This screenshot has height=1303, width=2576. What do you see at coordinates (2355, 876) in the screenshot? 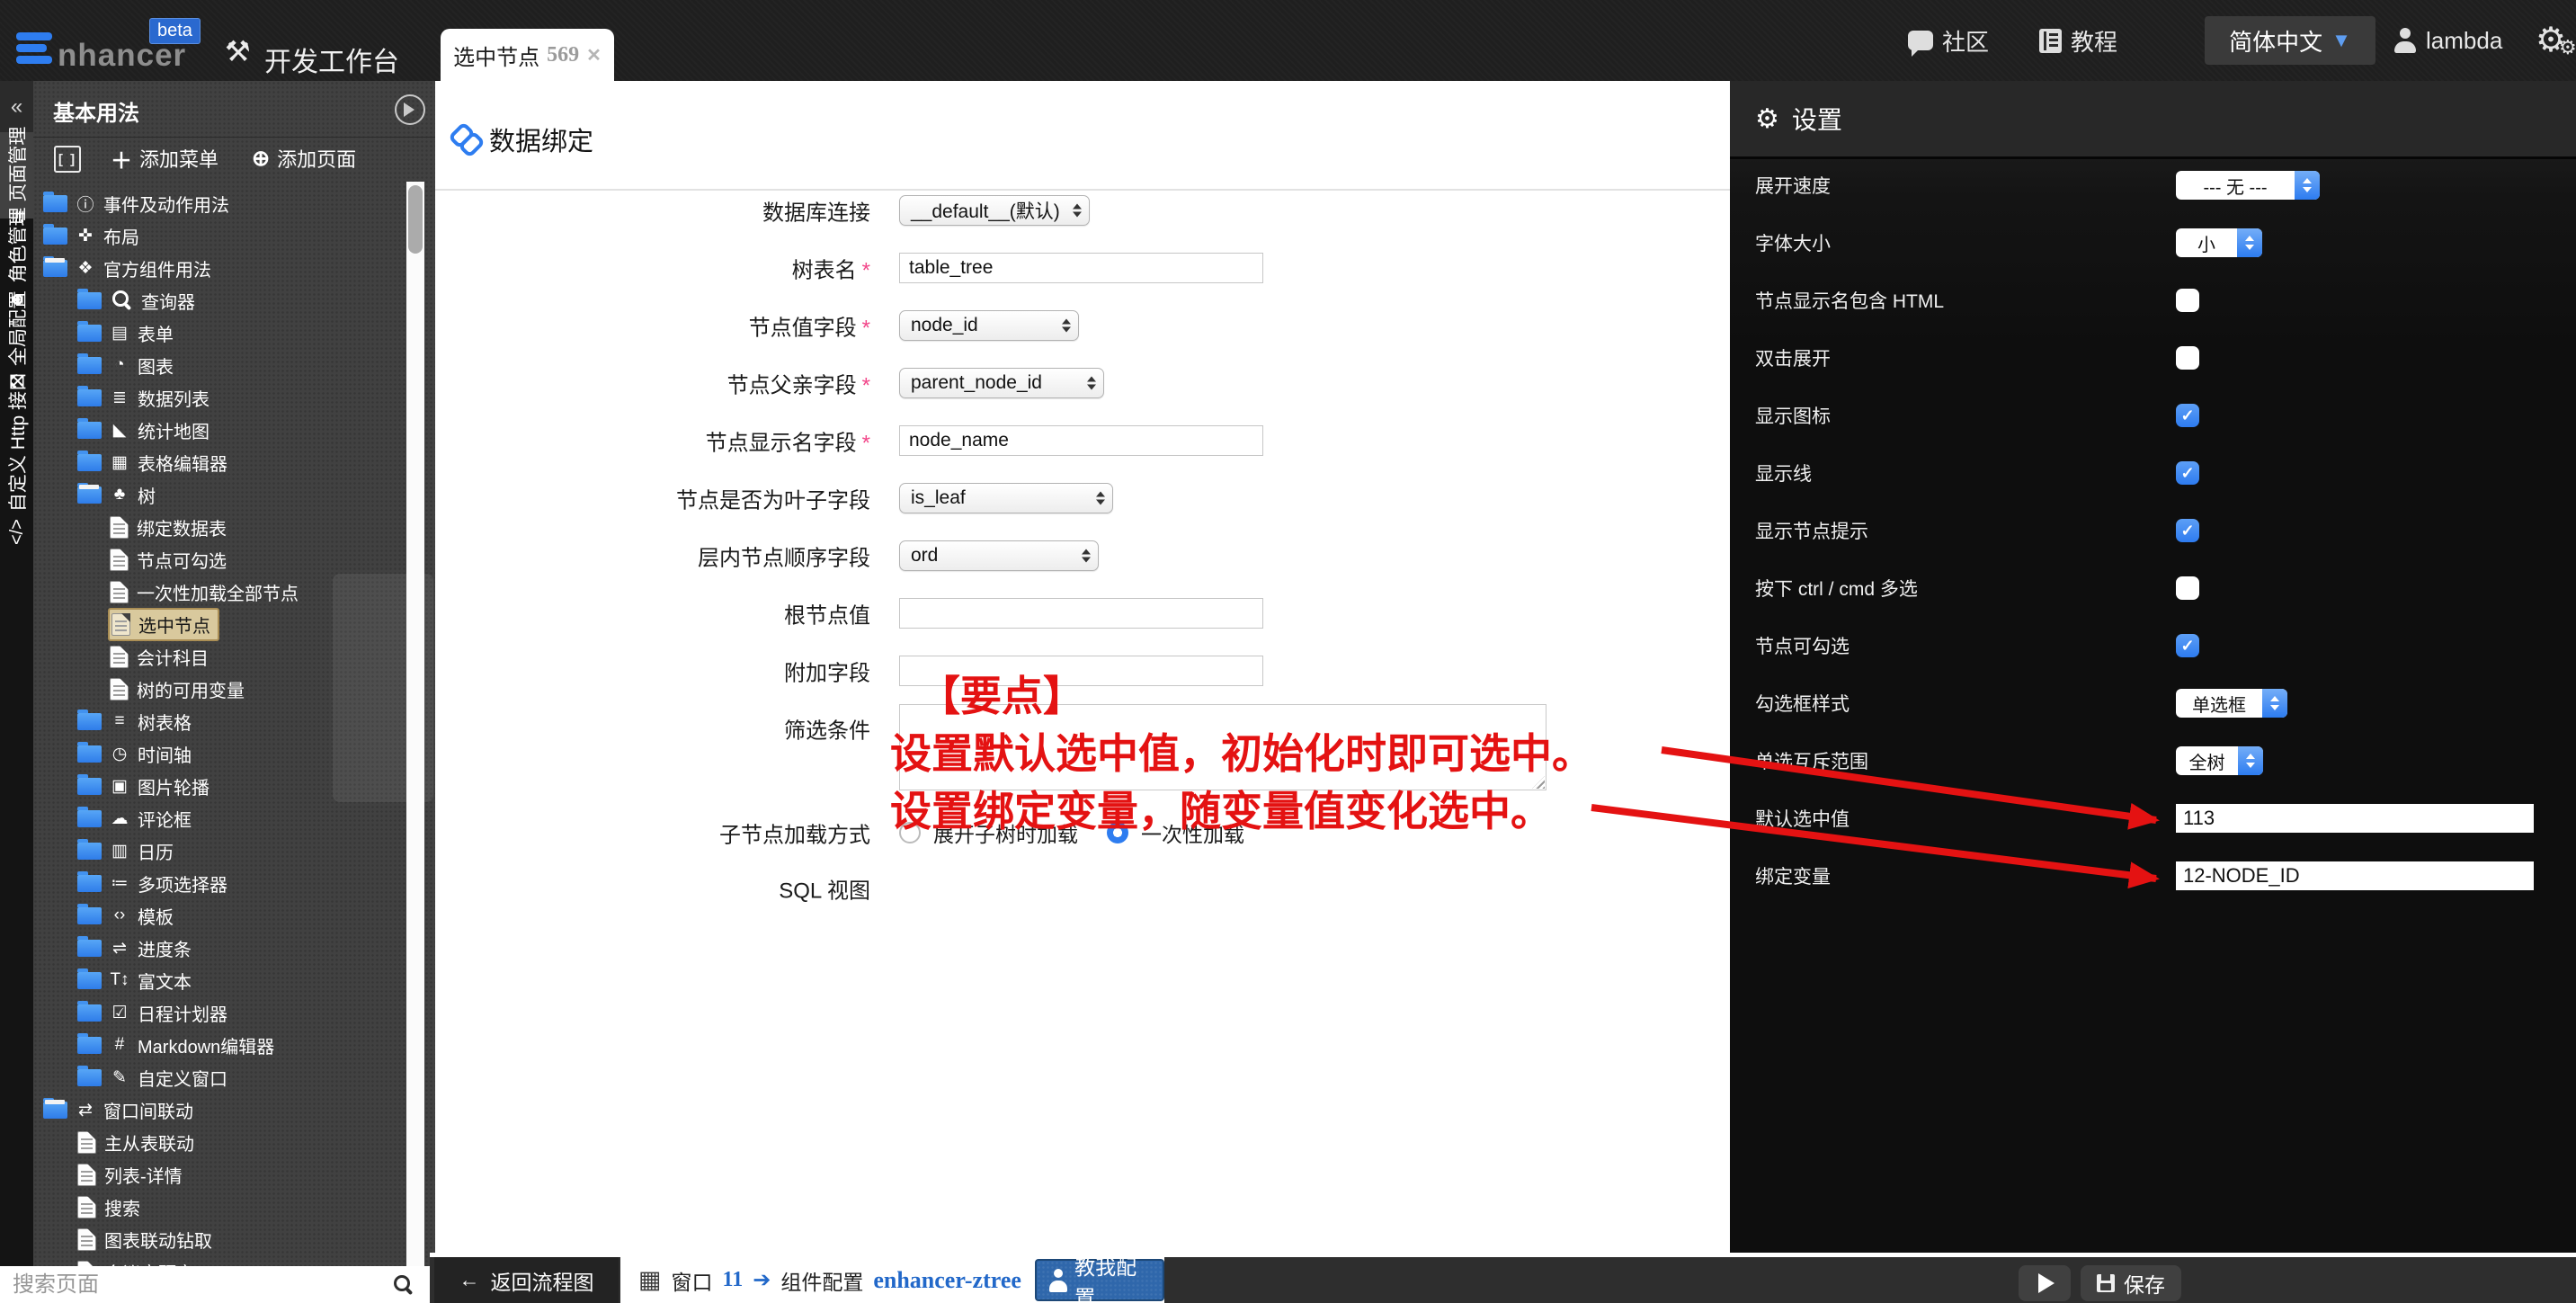
I see `bound-variable-input` at bounding box center [2355, 876].